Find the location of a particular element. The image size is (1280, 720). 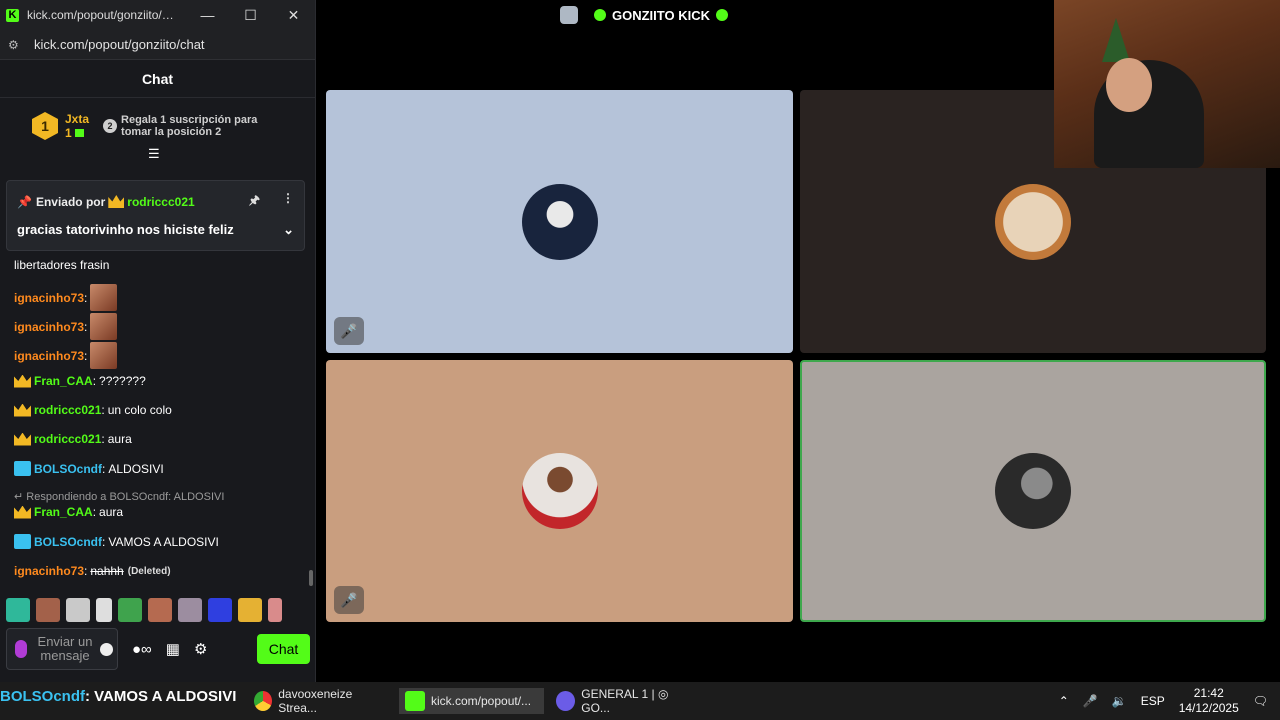

maximize-button: ☐ is located at coordinates (250, 15).